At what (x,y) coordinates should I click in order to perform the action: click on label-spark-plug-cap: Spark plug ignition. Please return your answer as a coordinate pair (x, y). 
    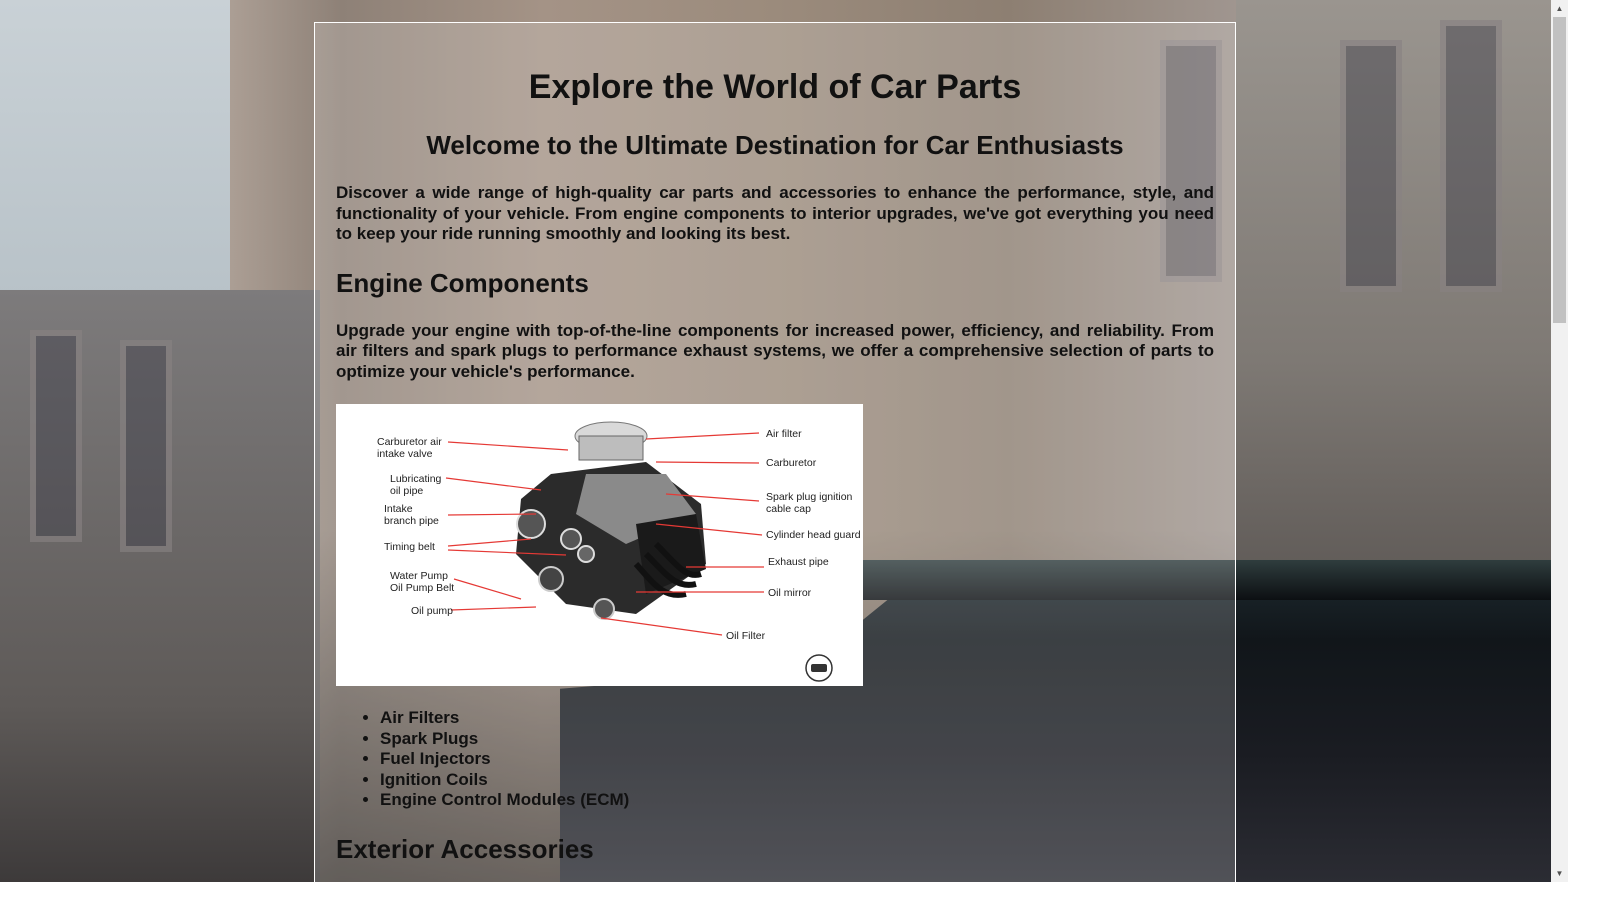
    Looking at the image, I should click on (809, 497).